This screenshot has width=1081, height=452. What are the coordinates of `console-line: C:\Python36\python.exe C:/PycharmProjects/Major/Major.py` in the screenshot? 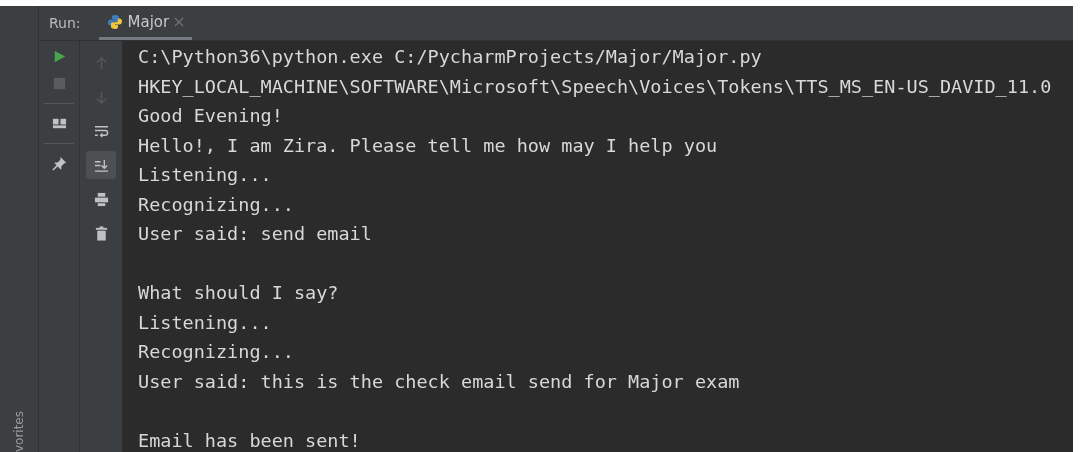 It's located at (450, 57).